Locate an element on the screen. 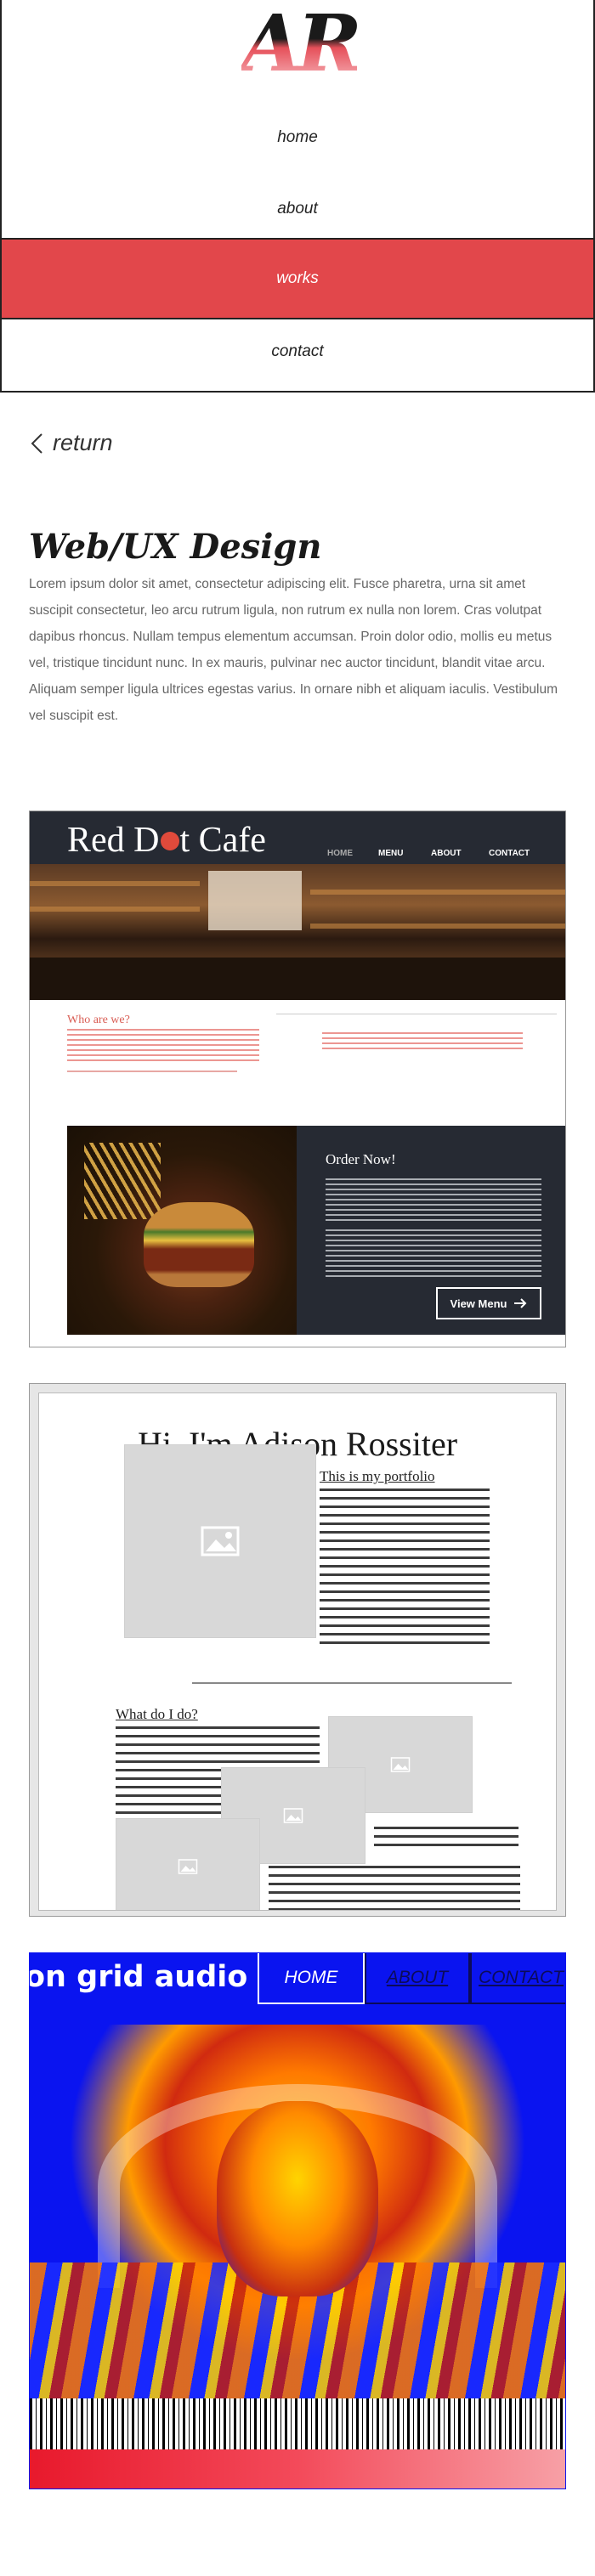 Image resolution: width=595 pixels, height=2576 pixels. rd-divider is located at coordinates (152, 1071).